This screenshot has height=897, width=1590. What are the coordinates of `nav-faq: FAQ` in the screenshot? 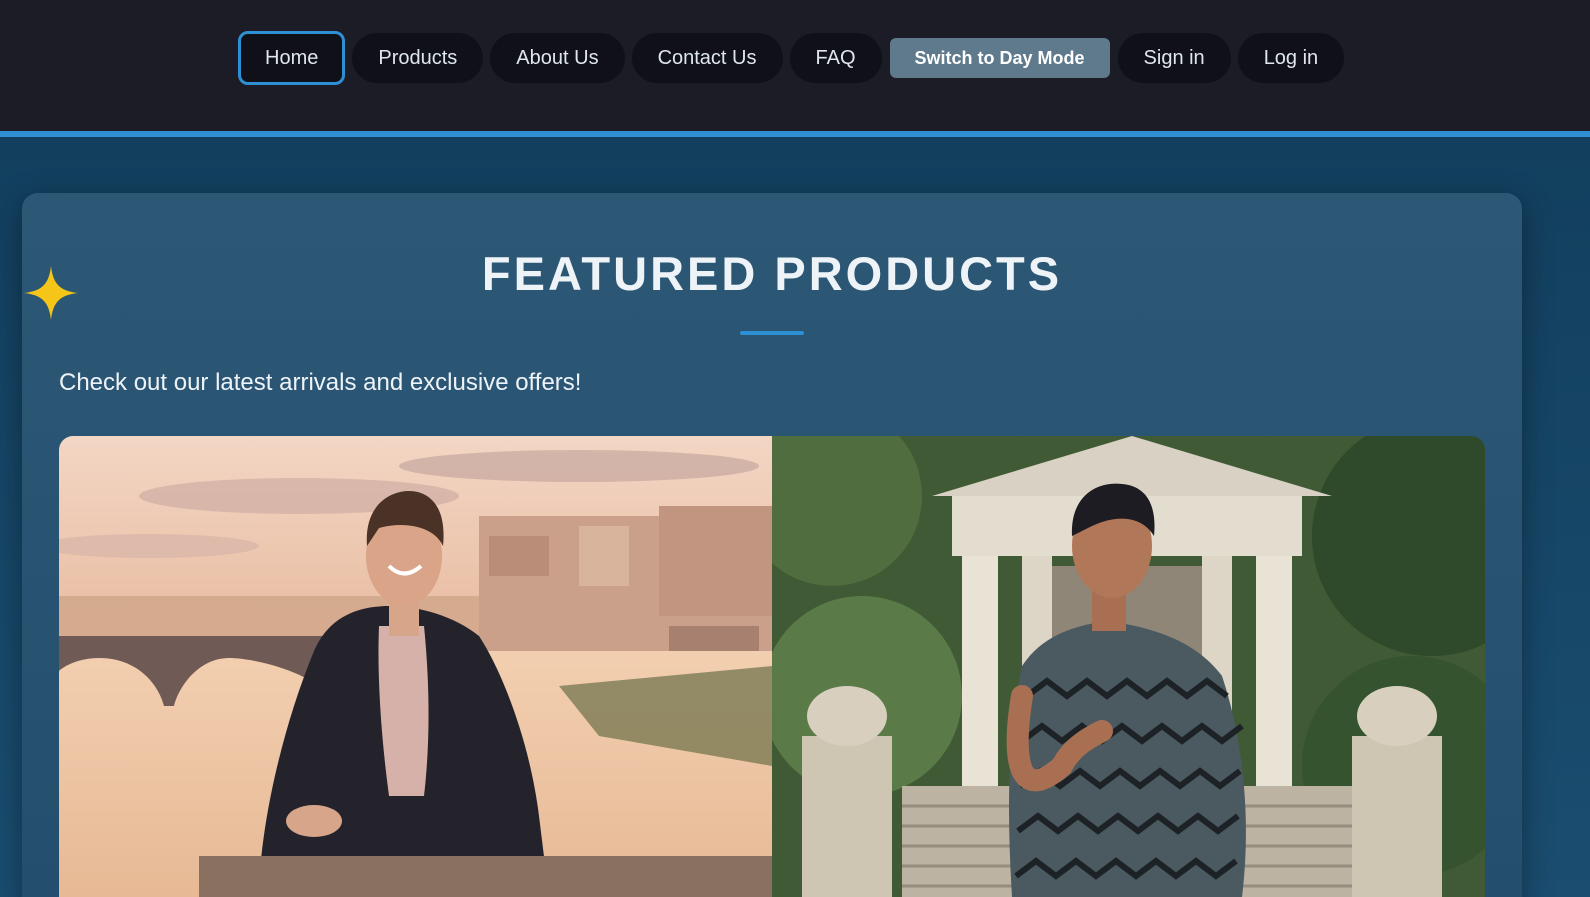 It's located at (835, 58).